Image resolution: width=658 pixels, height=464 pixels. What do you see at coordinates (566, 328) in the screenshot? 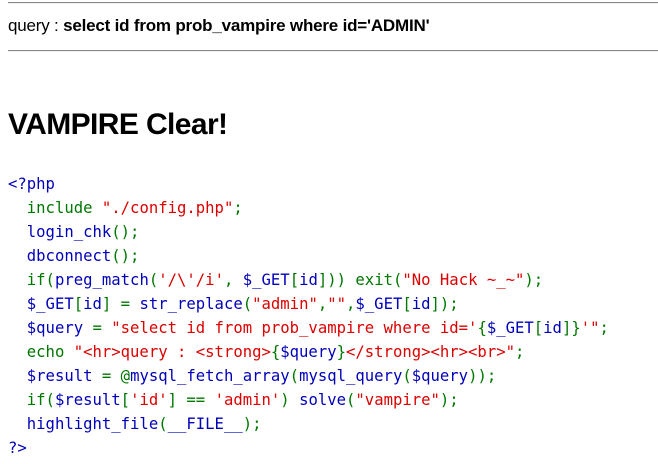
I see `code-token-keyword: ]` at bounding box center [566, 328].